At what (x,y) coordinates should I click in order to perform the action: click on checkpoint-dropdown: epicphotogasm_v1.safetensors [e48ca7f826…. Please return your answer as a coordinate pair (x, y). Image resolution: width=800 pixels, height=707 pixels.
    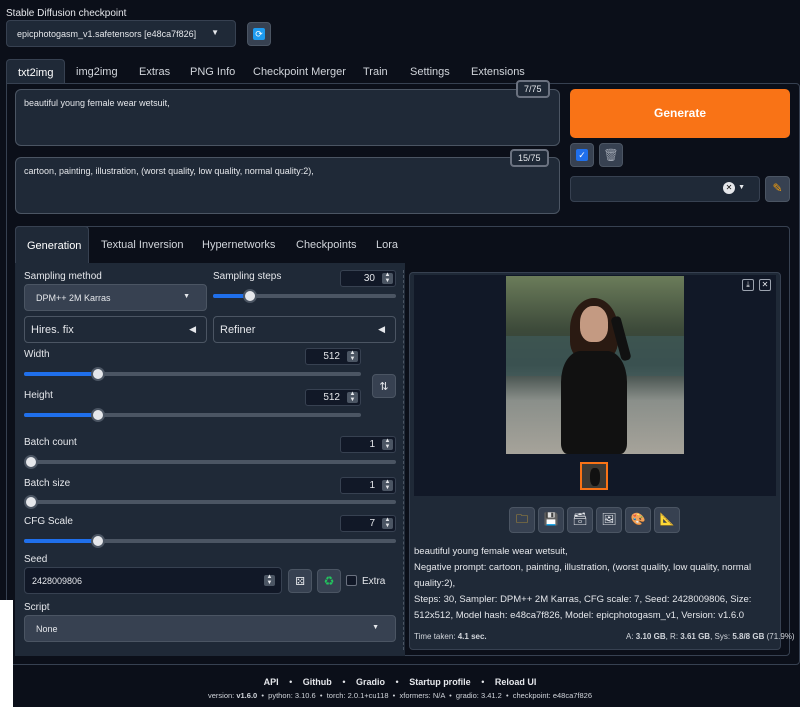
    Looking at the image, I should click on (121, 33).